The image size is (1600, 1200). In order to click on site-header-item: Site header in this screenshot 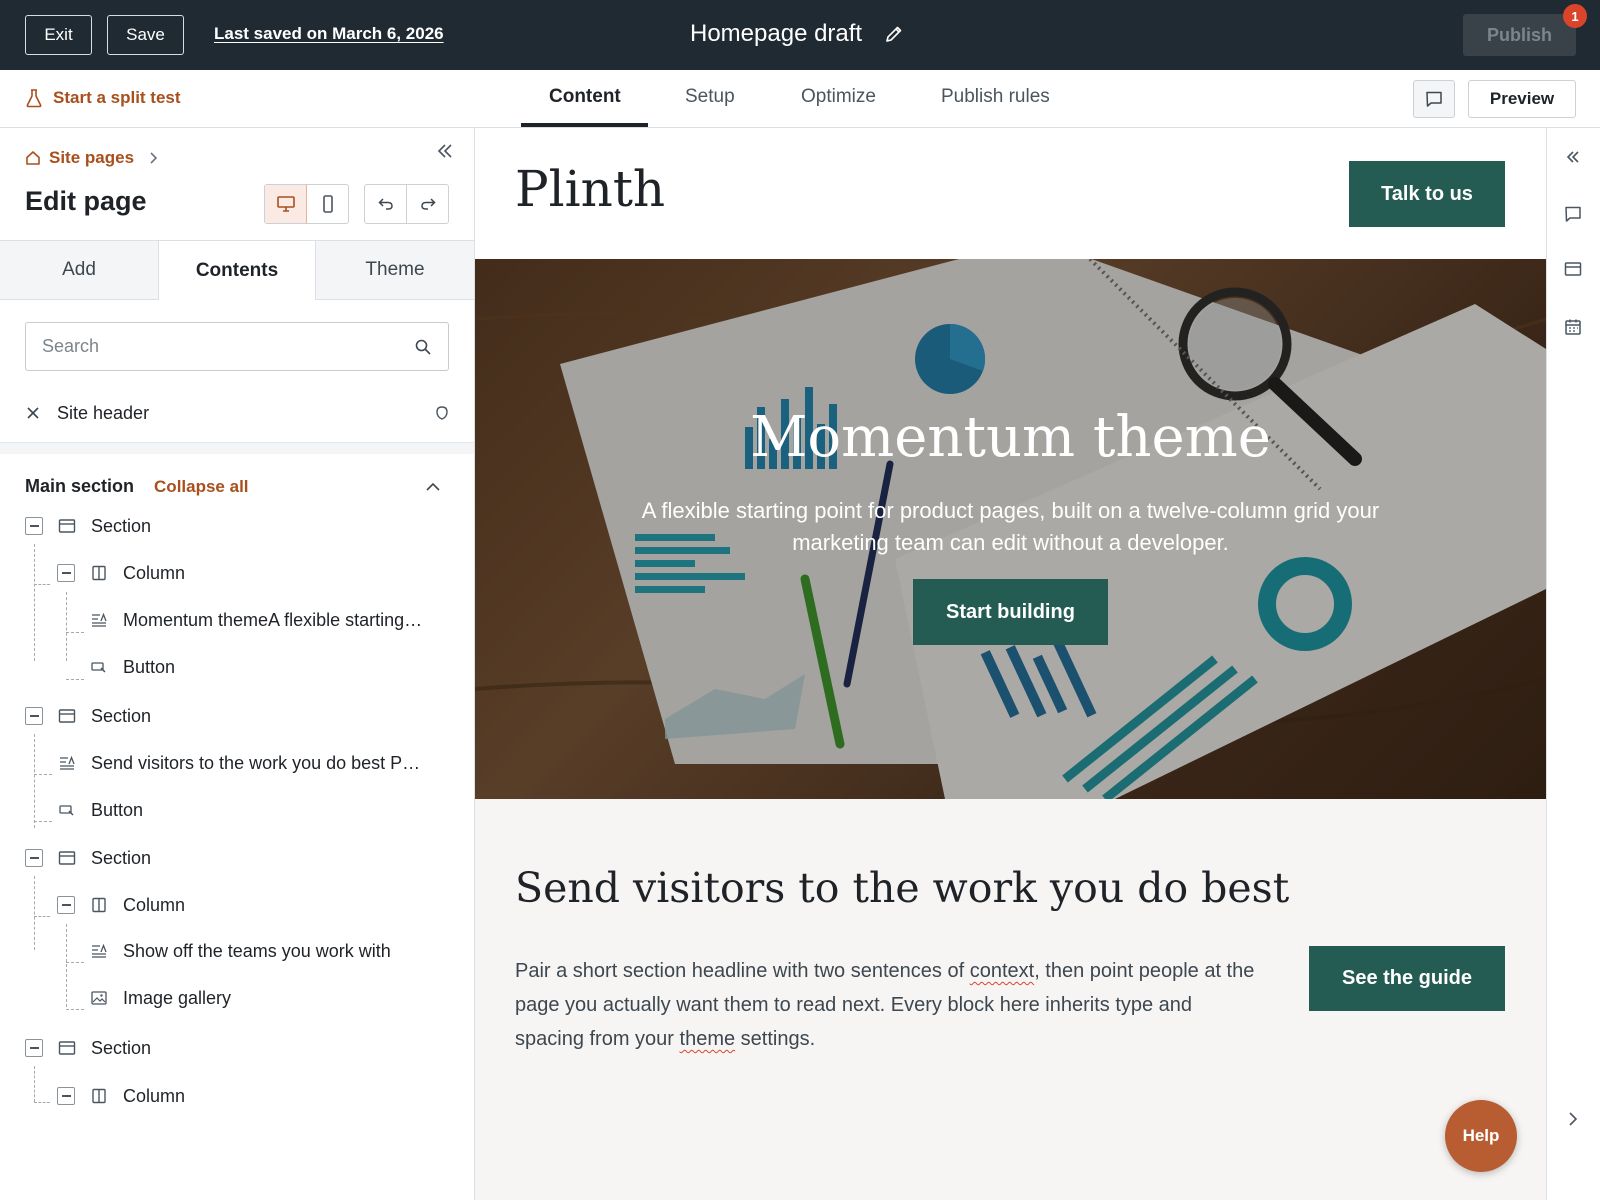, I will do `click(237, 413)`.